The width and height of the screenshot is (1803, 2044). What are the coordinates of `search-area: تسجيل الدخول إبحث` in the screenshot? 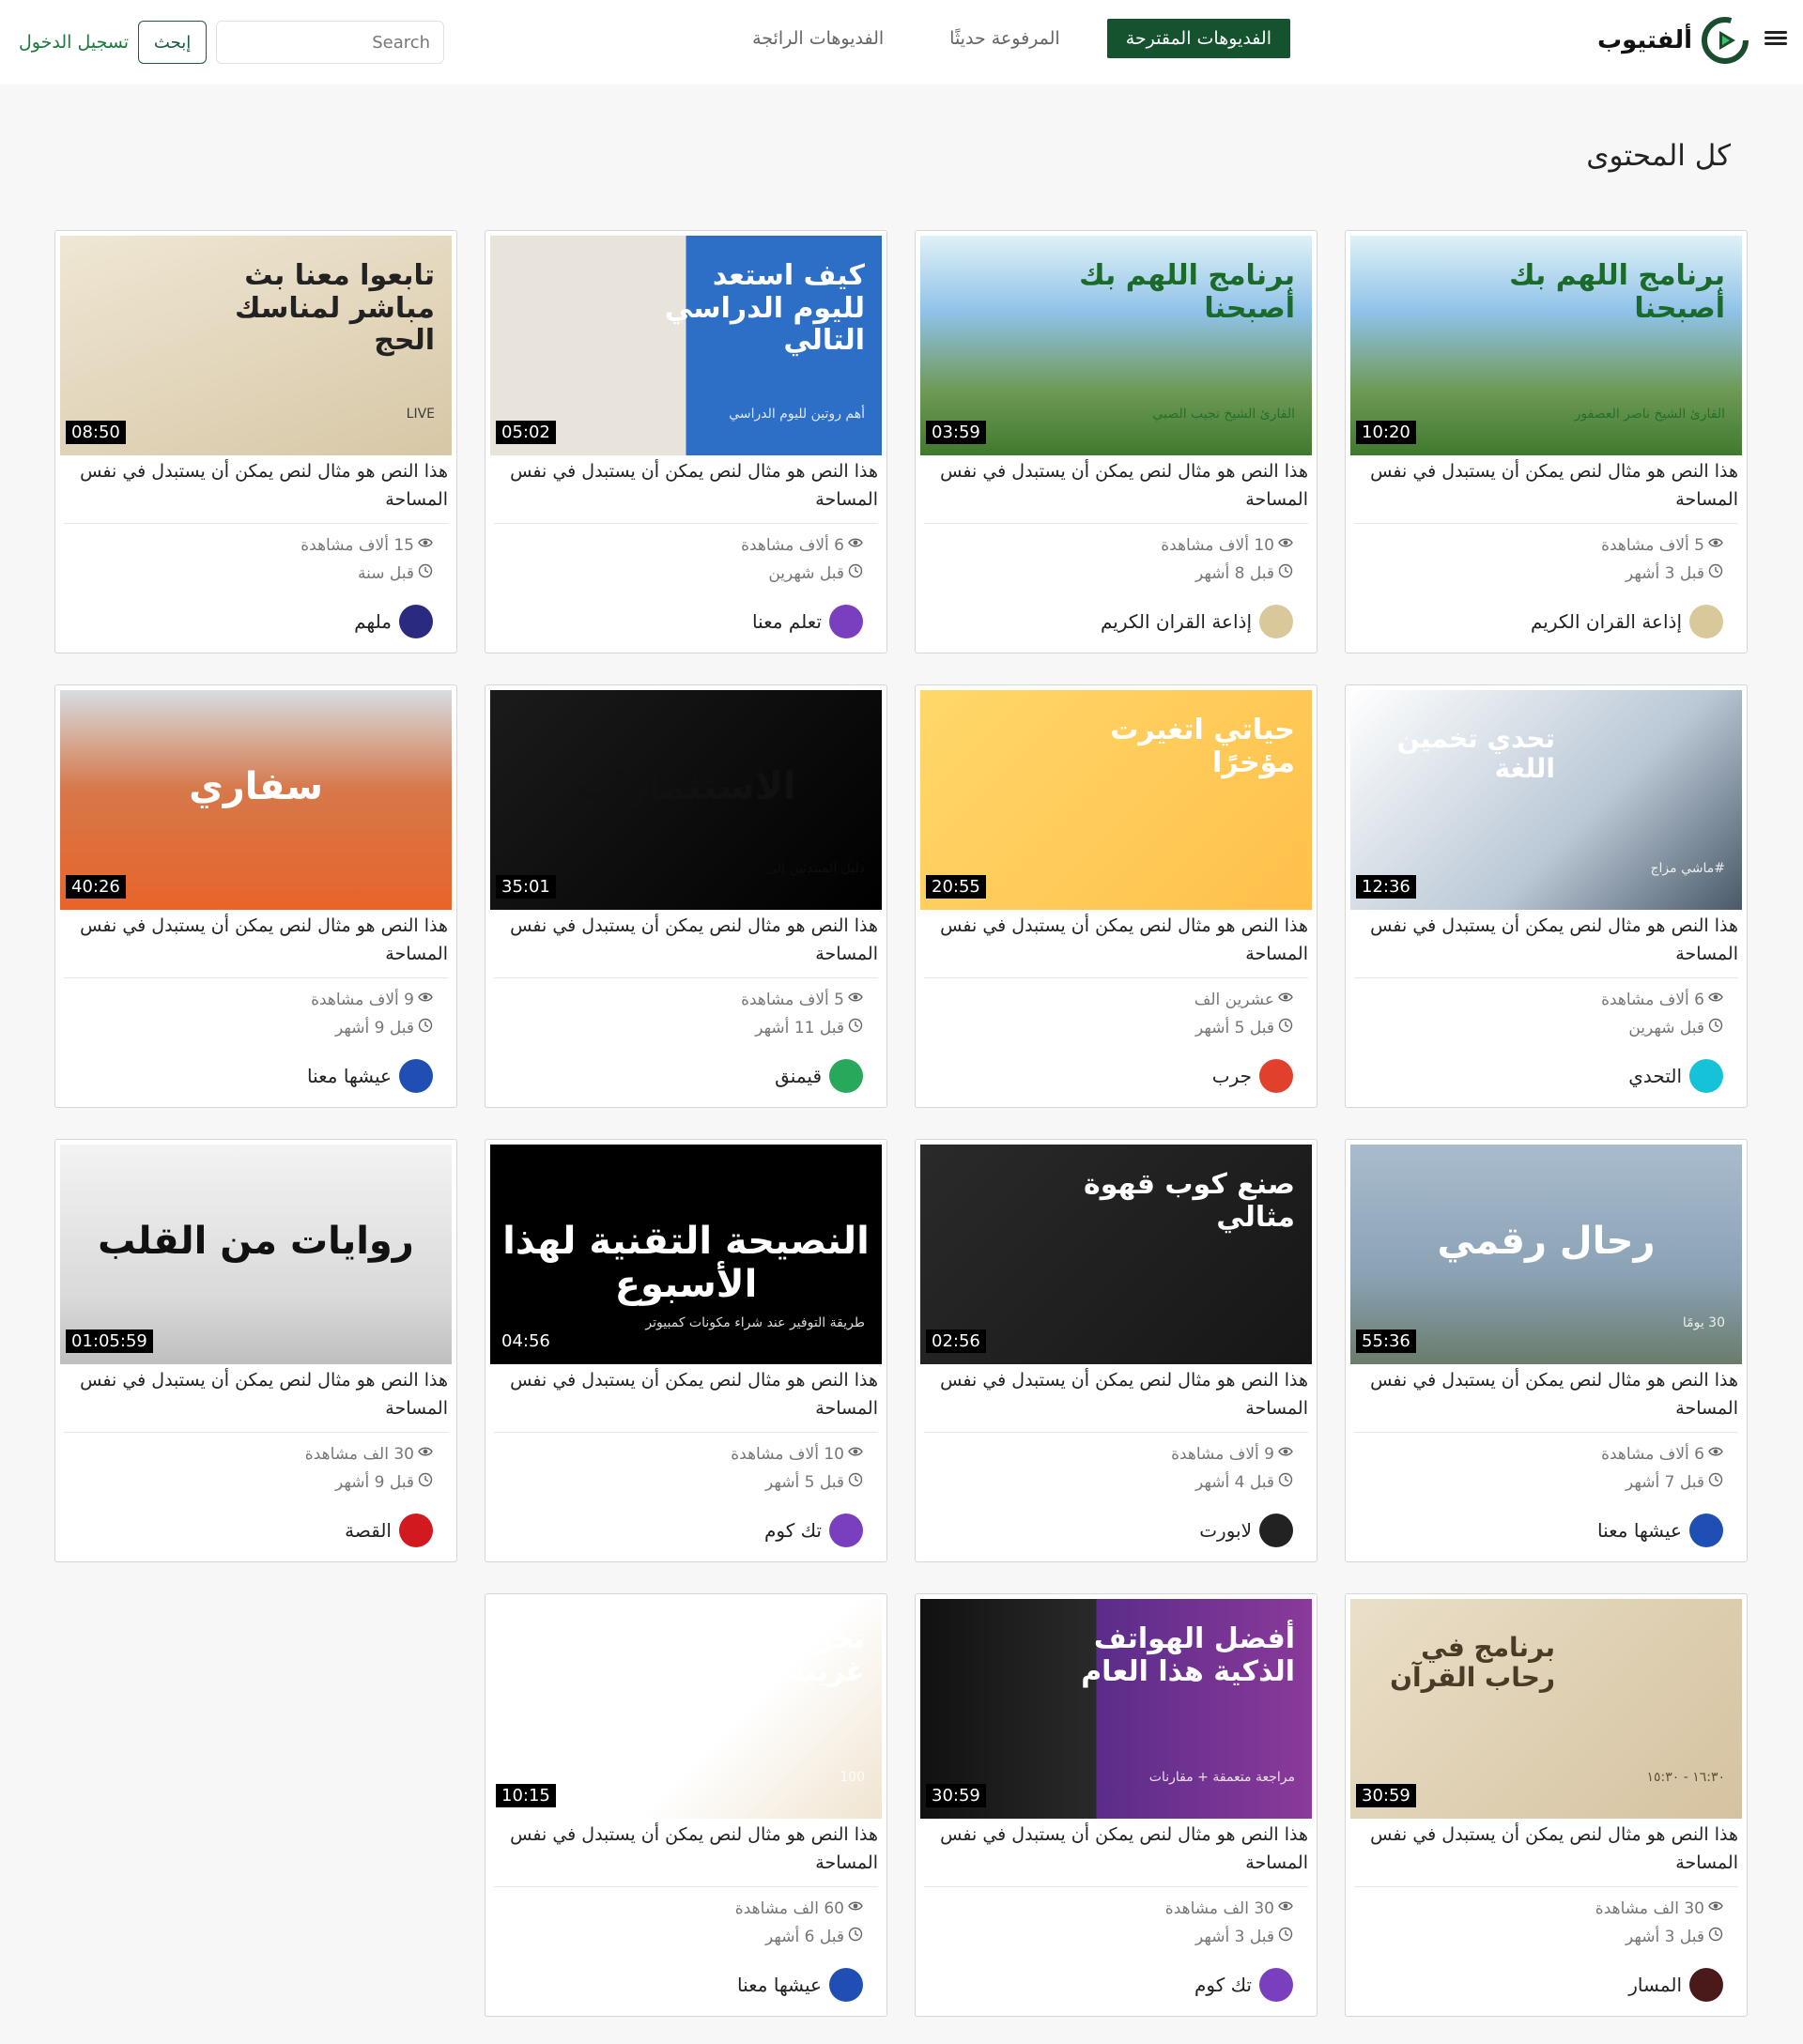 It's located at (232, 42).